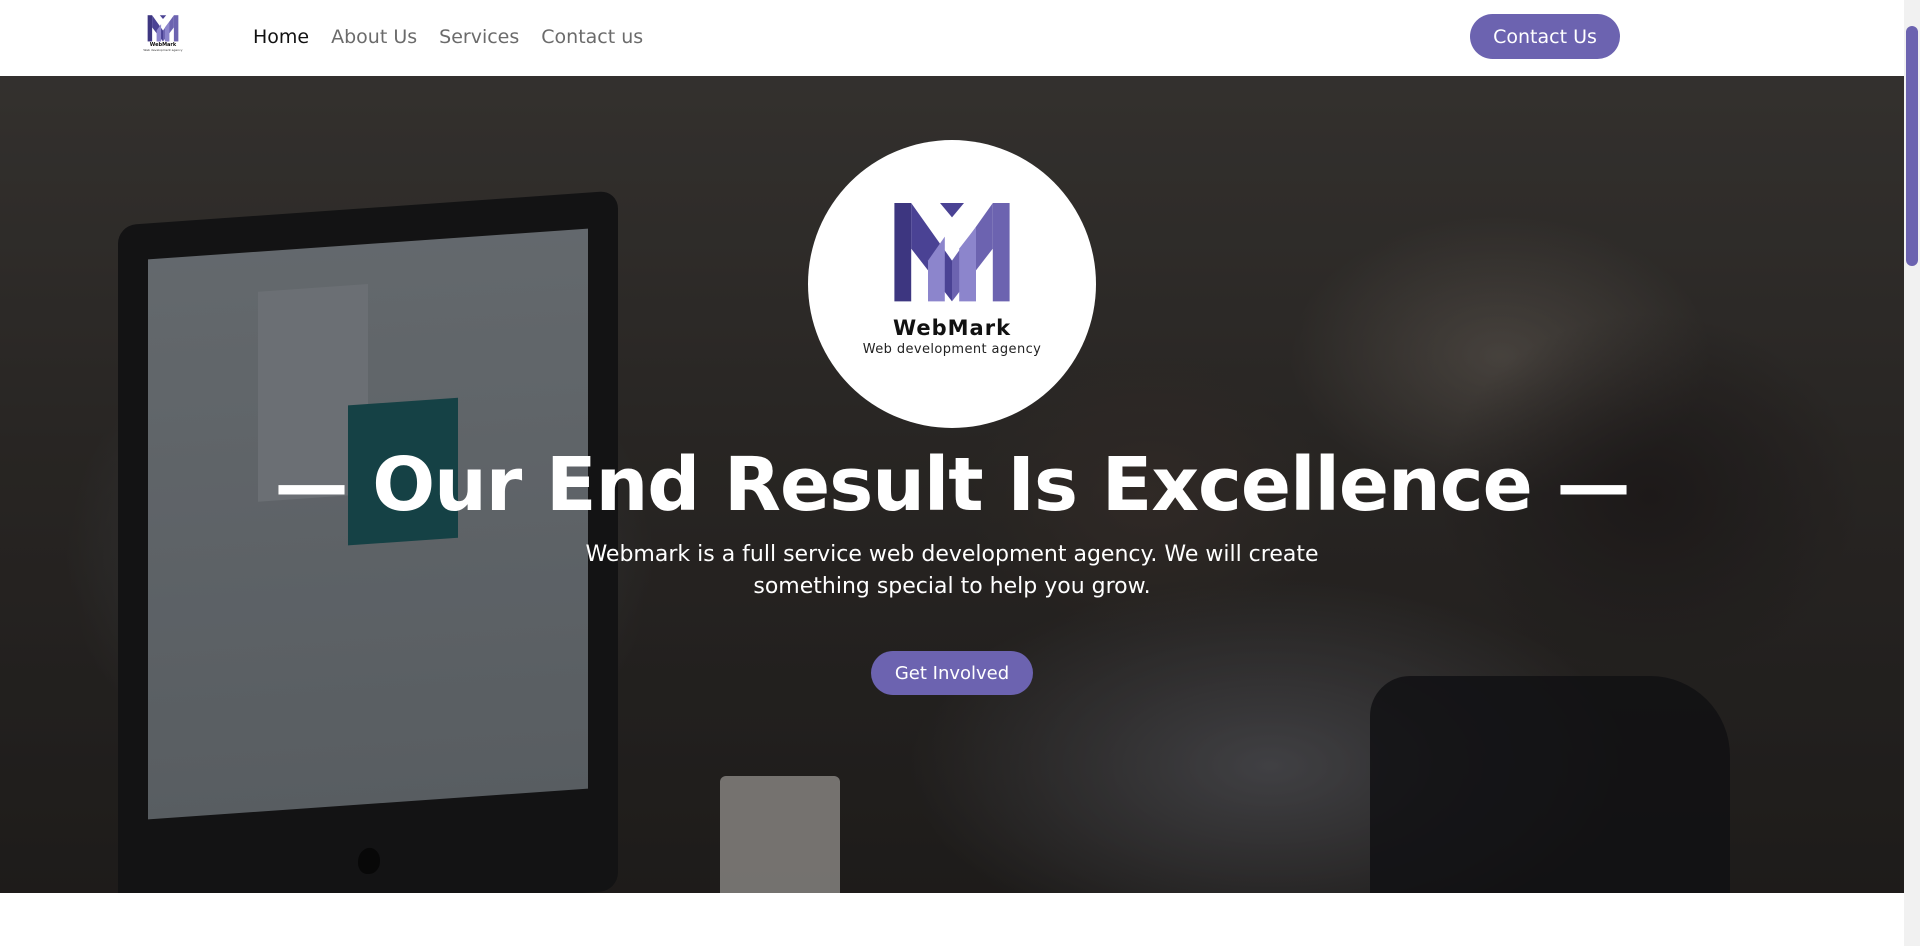 The image size is (1920, 946). What do you see at coordinates (1545, 36) in the screenshot?
I see `contact-us-button: Contact Us` at bounding box center [1545, 36].